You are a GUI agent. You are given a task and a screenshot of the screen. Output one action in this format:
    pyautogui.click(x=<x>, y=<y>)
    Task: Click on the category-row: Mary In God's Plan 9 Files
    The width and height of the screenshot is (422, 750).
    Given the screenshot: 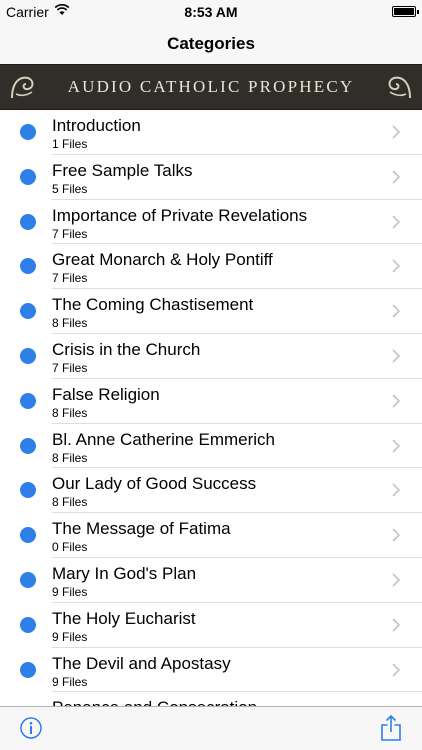 What is the action you would take?
    pyautogui.click(x=211, y=580)
    